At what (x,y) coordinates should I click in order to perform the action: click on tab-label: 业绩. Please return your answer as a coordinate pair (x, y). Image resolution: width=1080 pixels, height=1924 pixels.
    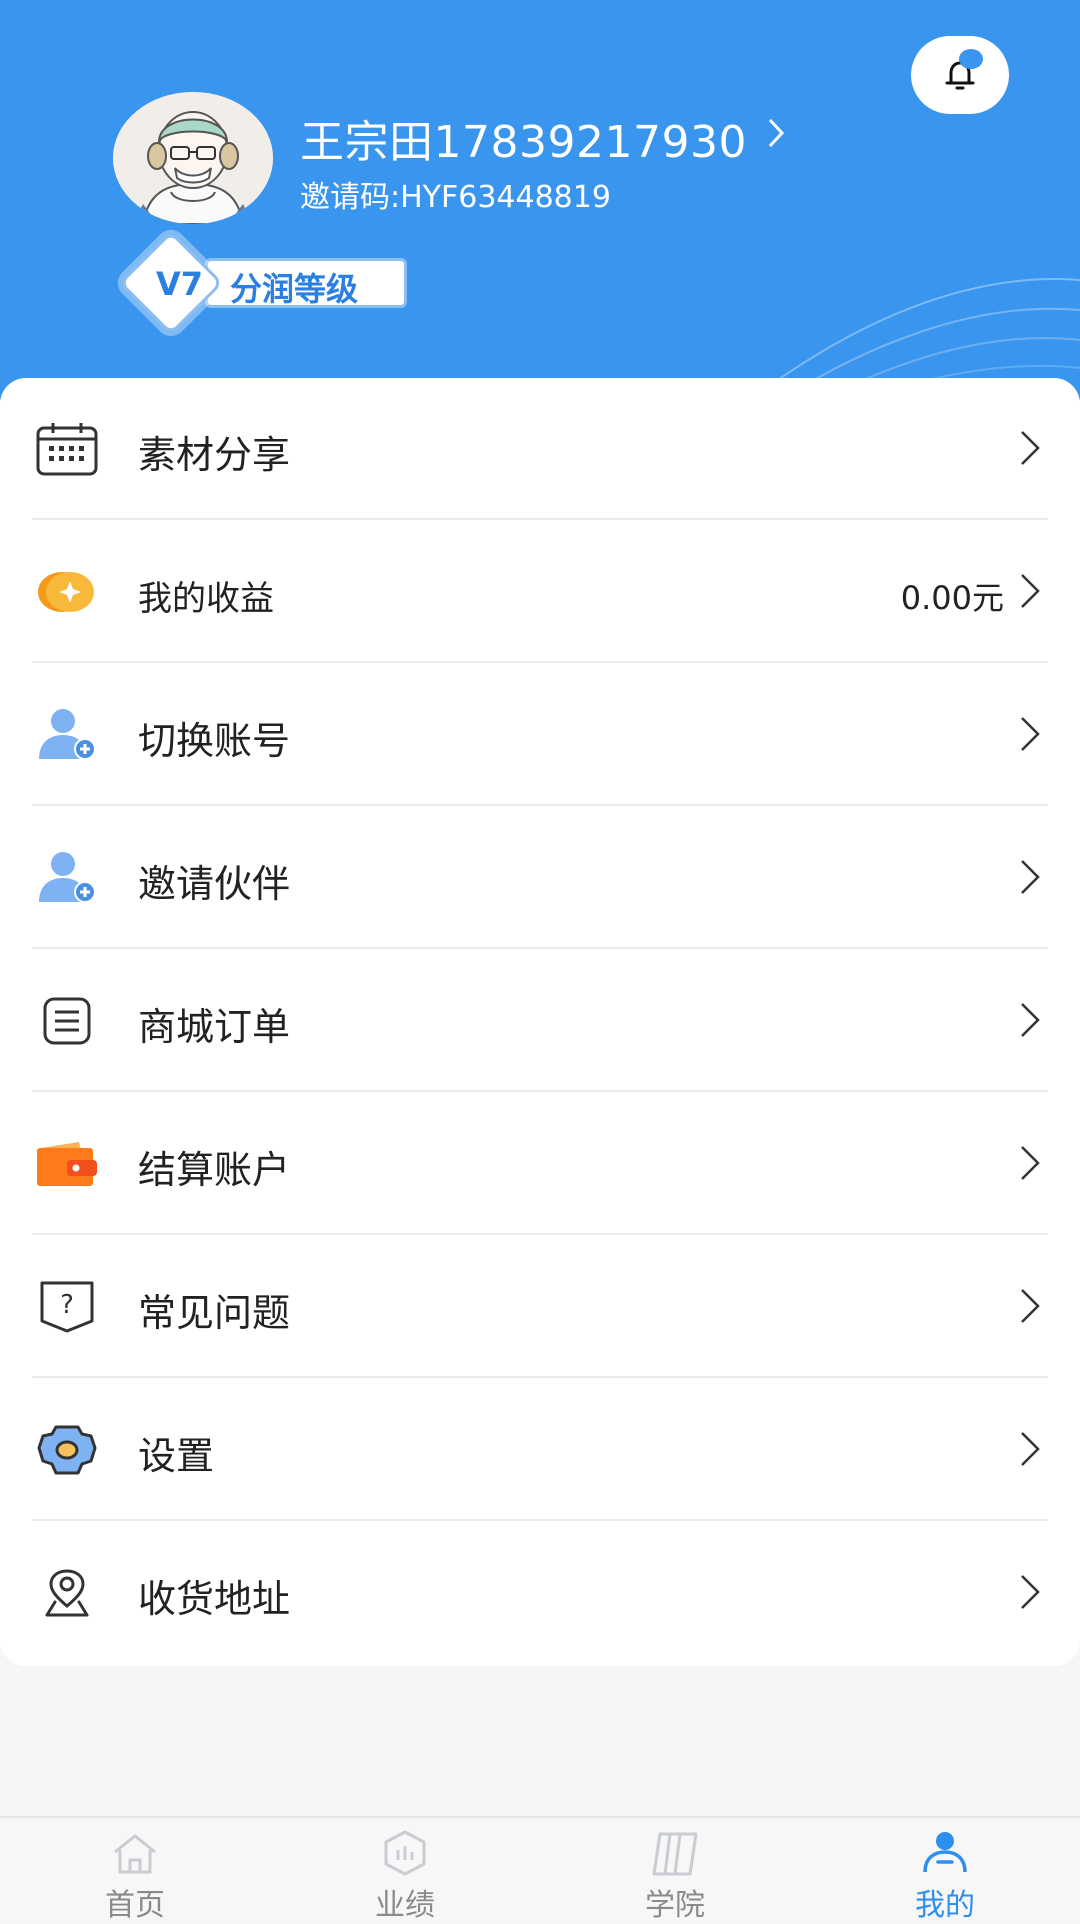
    Looking at the image, I should click on (405, 1905).